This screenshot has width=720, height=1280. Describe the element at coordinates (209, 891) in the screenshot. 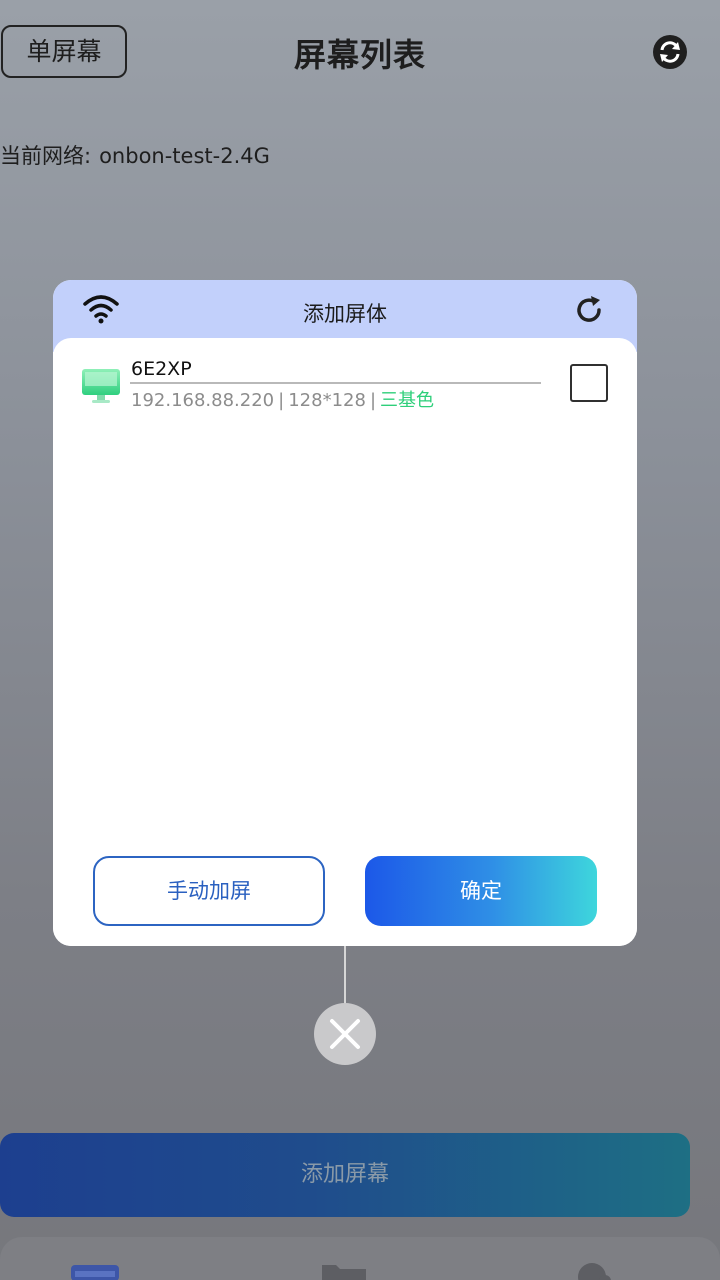

I see `manual-add-button: 手动加屏` at that location.